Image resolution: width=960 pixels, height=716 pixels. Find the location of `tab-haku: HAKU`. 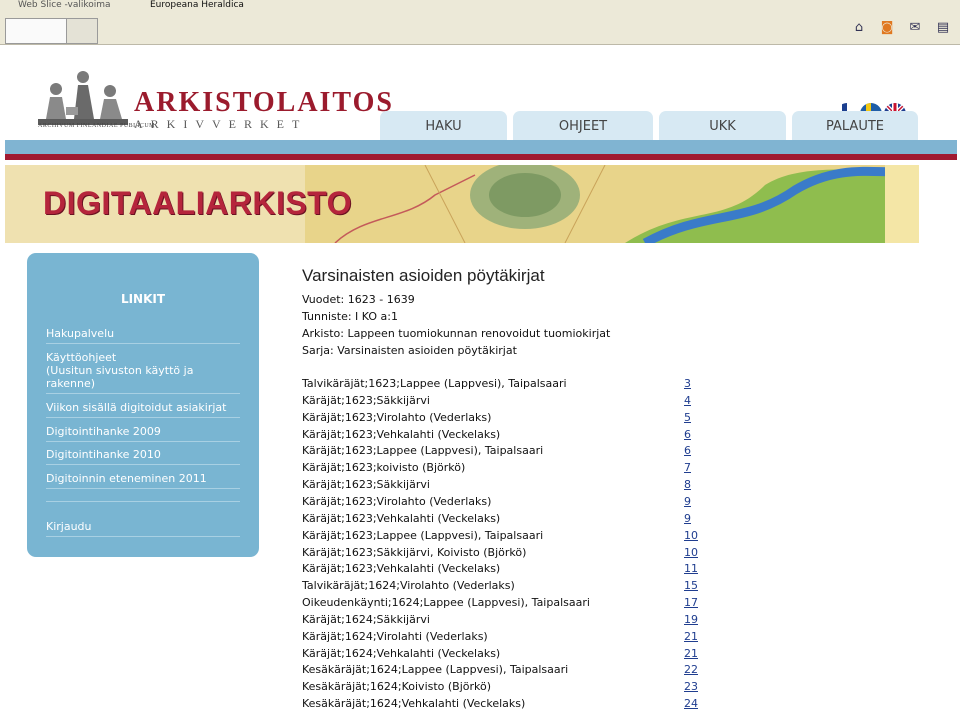

tab-haku: HAKU is located at coordinates (443, 126).